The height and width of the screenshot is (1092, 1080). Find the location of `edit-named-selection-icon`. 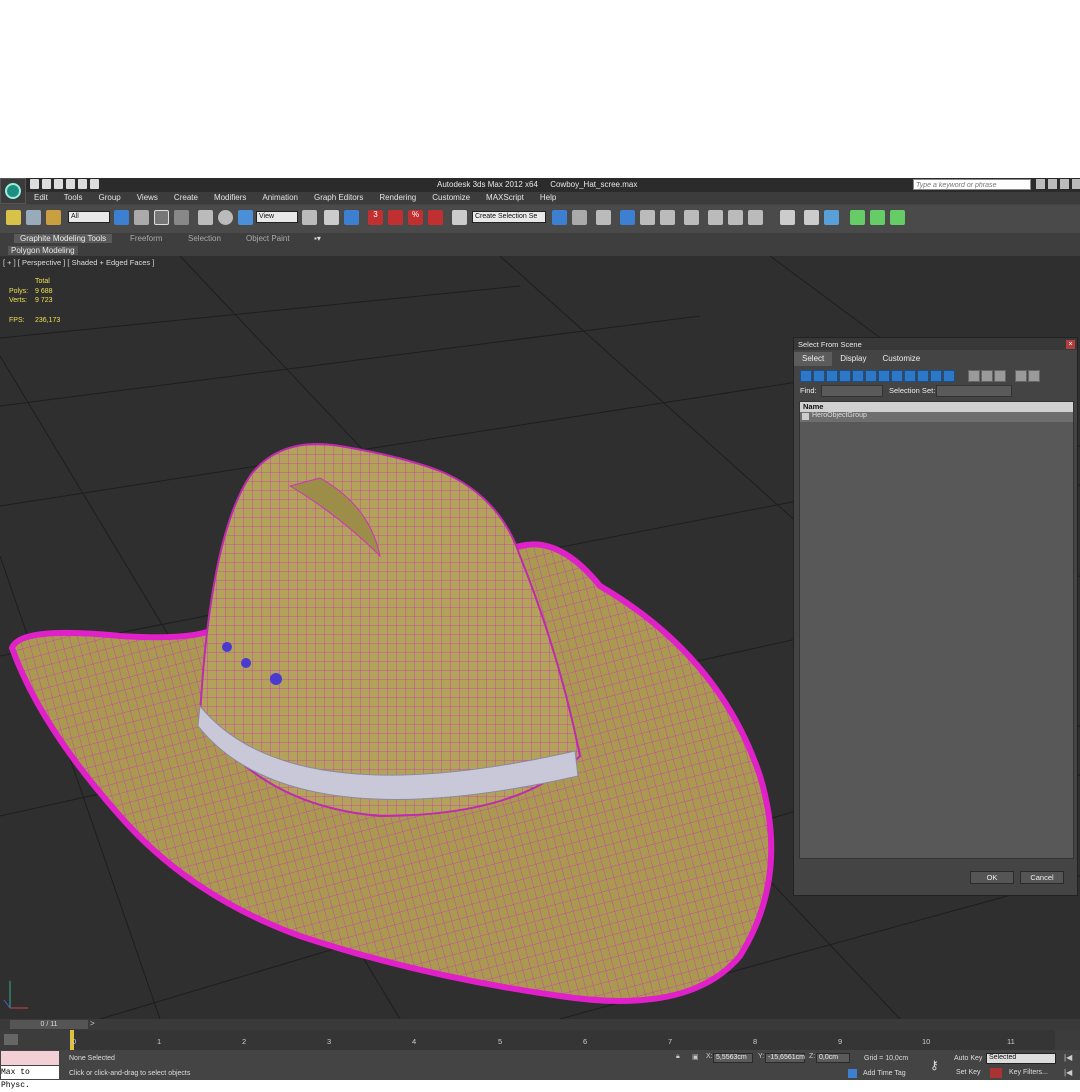

edit-named-selection-icon is located at coordinates (459, 217).